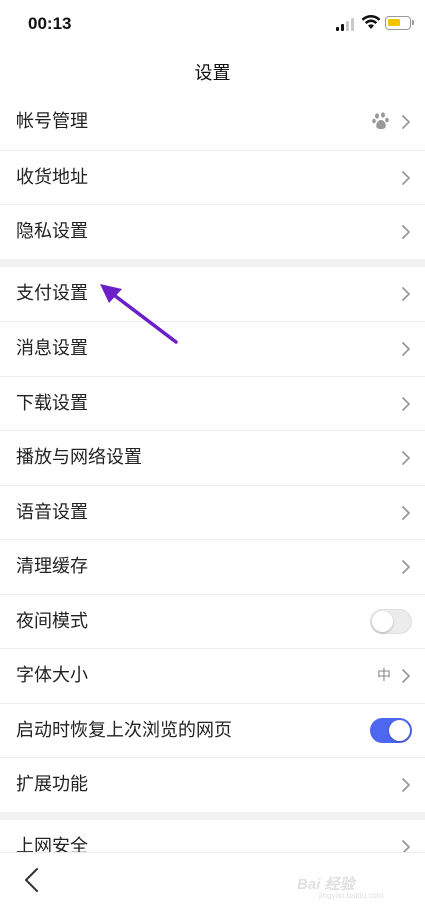 Image resolution: width=425 pixels, height=910 pixels. I want to click on settings-row-night-mode: 夜间模式, so click(212, 620).